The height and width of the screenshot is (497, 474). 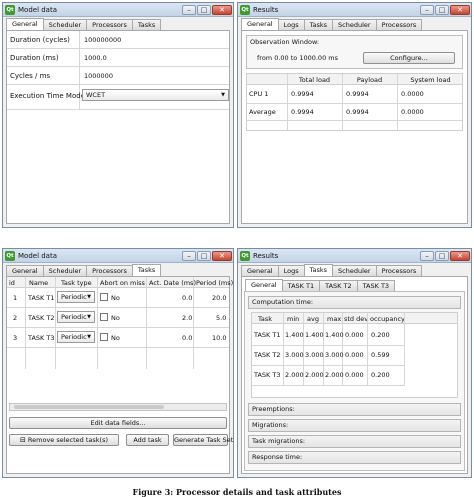 What do you see at coordinates (187, 318) in the screenshot?
I see `act-date-value: 2.0` at bounding box center [187, 318].